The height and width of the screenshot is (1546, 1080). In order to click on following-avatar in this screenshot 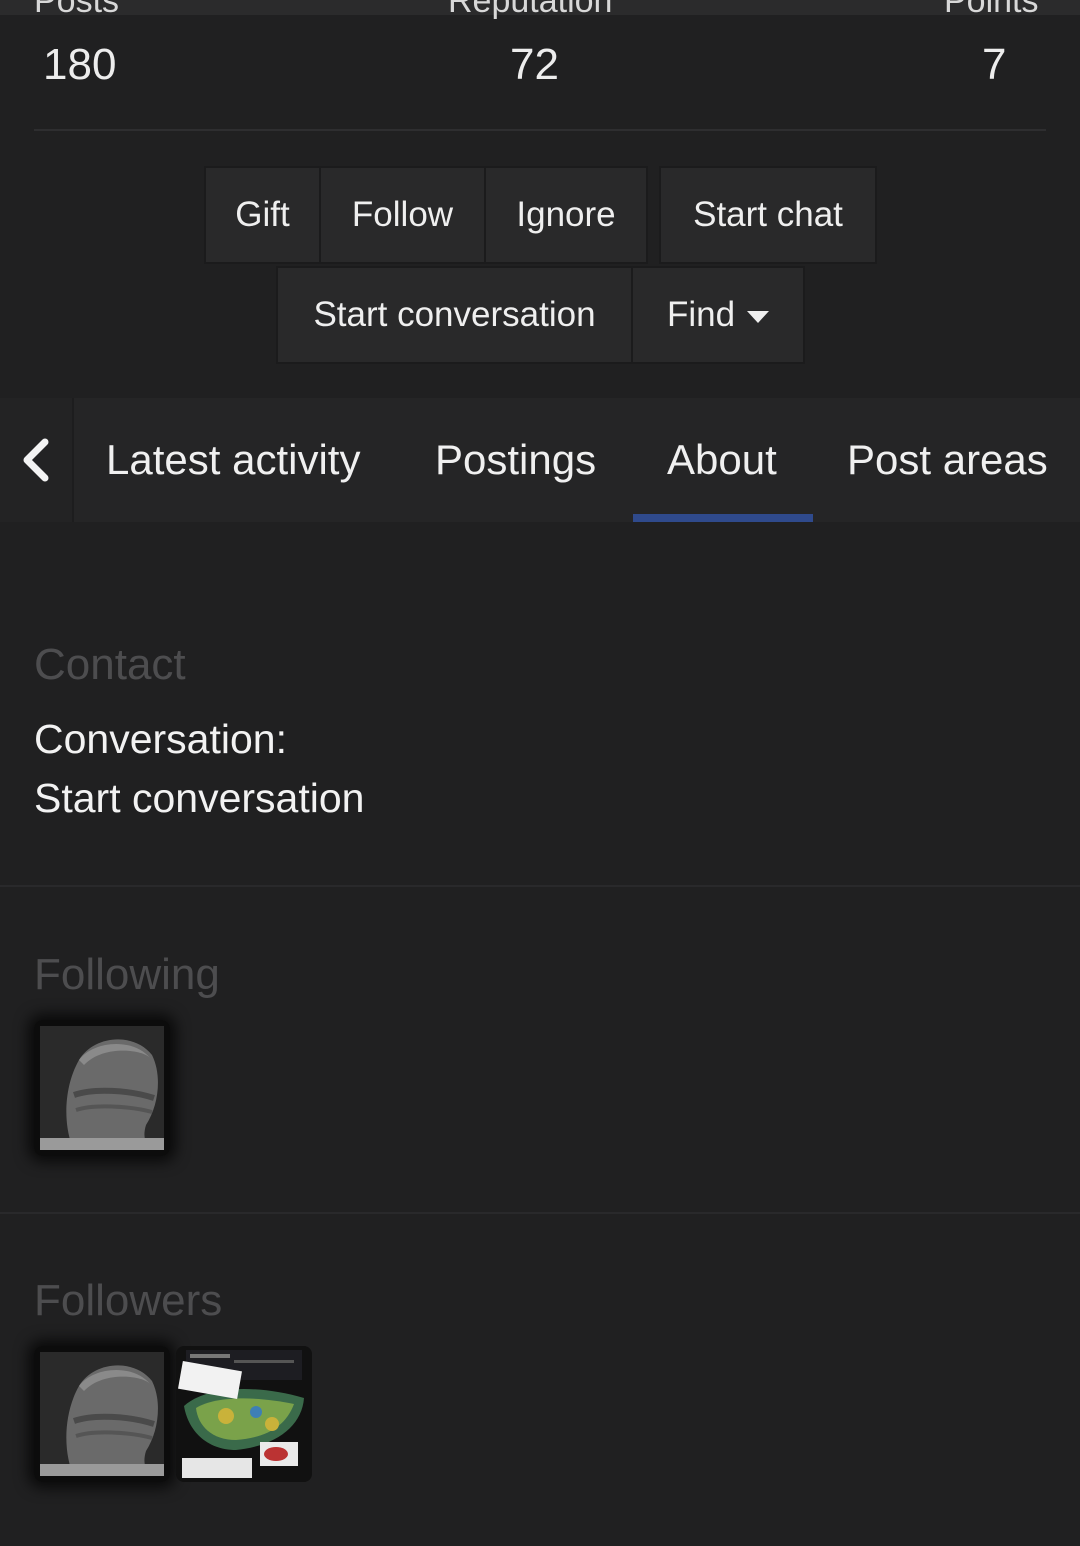, I will do `click(102, 1088)`.